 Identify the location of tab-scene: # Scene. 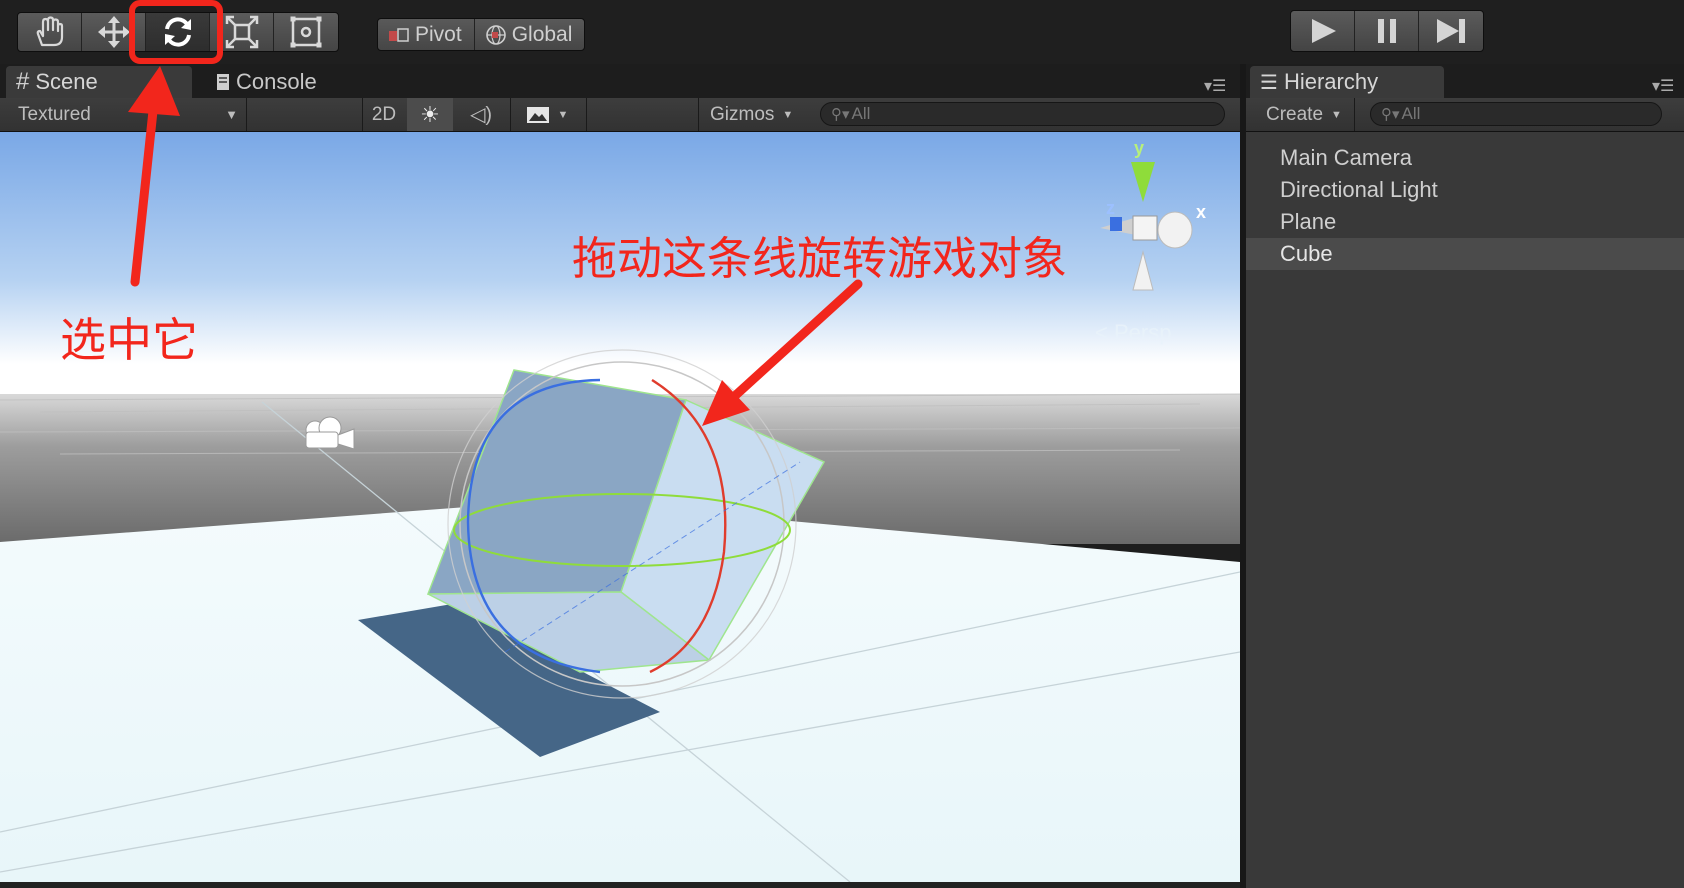
(99, 82).